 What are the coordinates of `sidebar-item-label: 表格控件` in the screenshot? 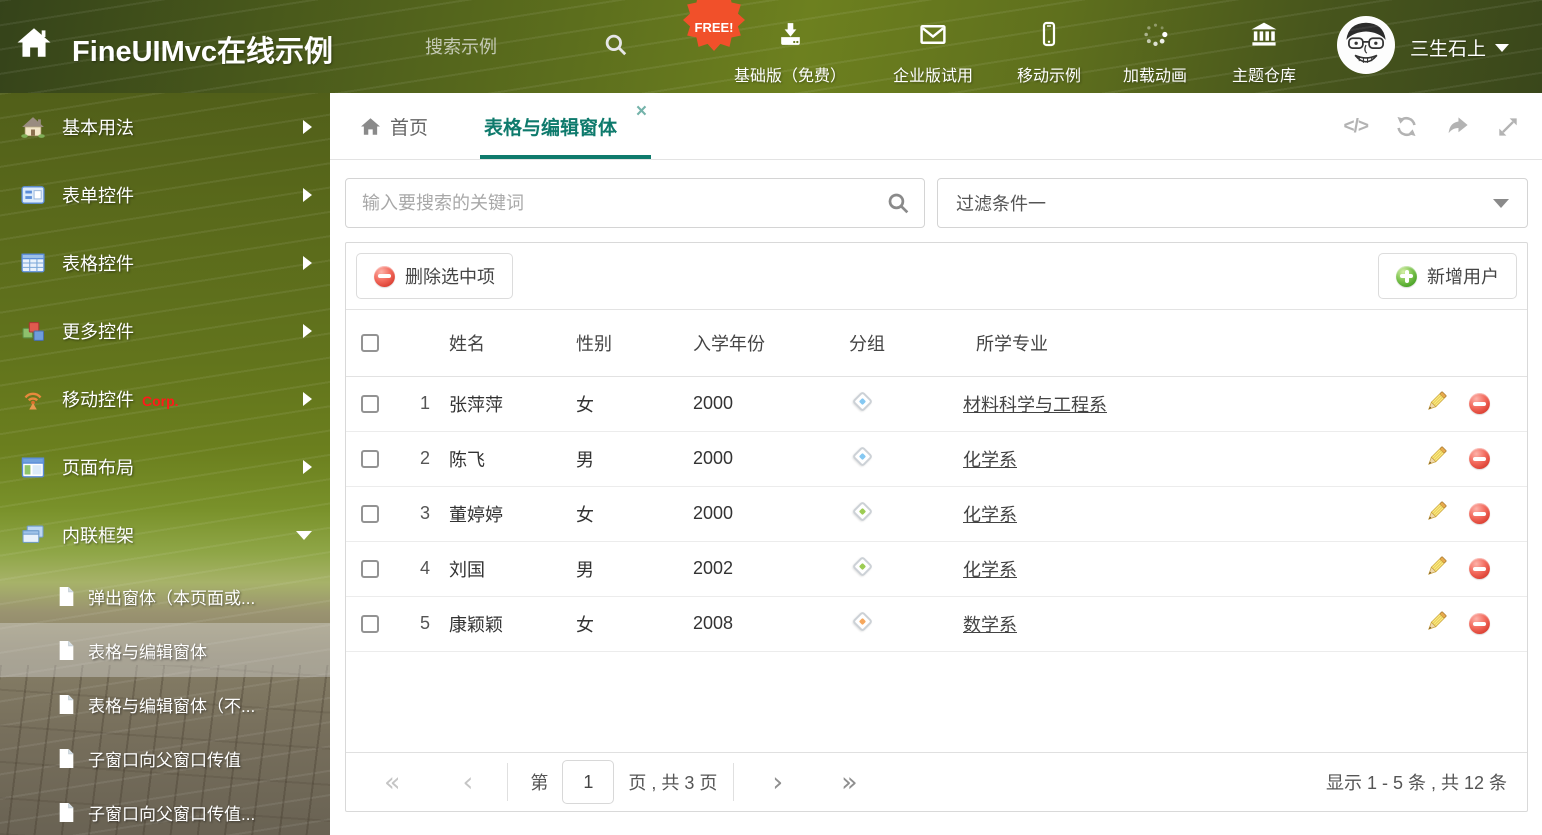 It's located at (98, 264).